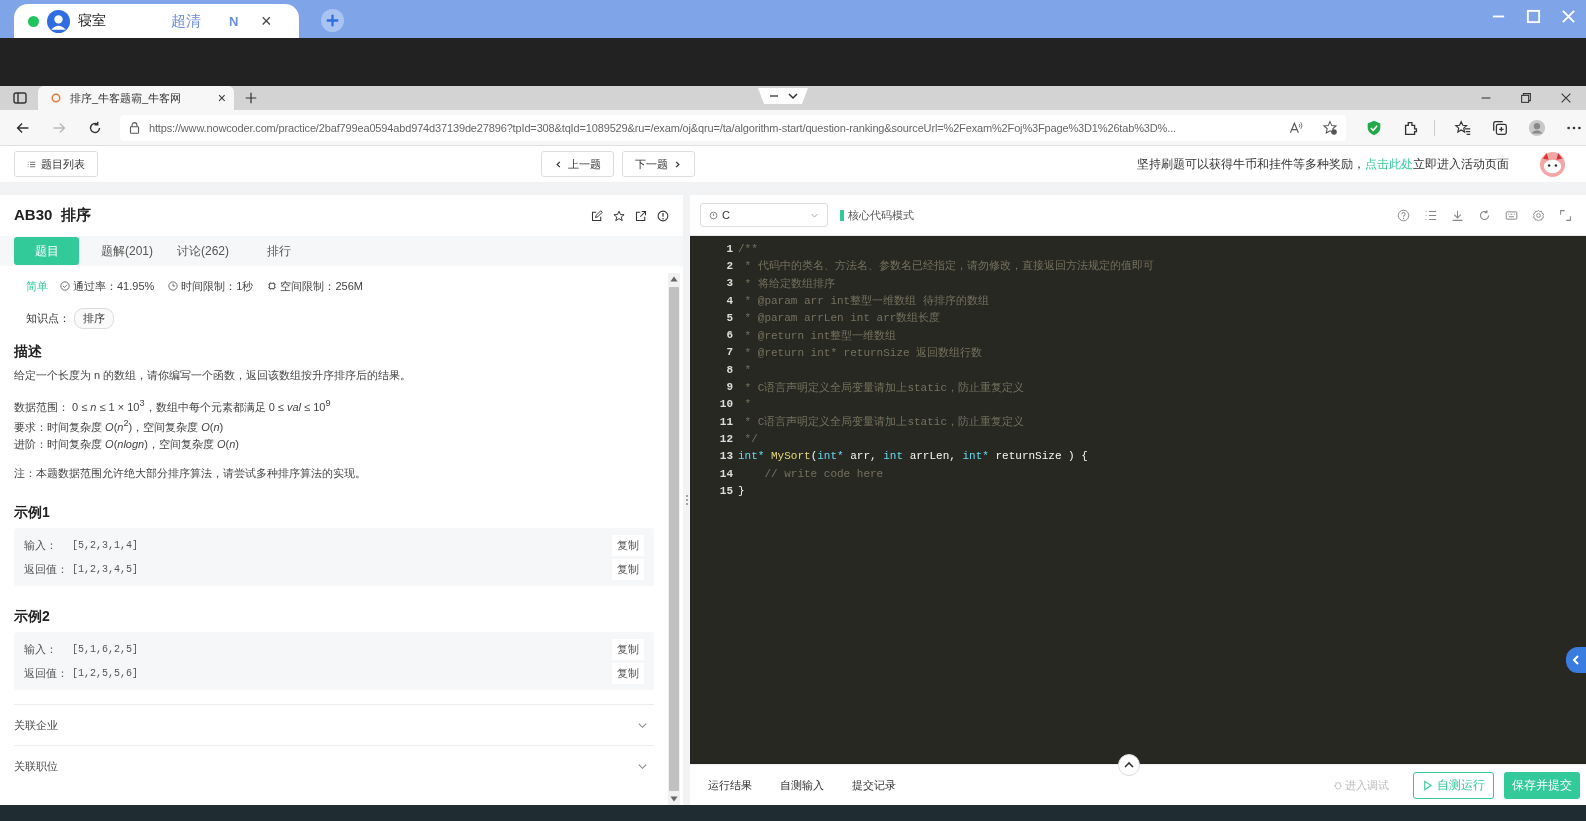 Image resolution: width=1586 pixels, height=821 pixels. Describe the element at coordinates (127, 251) in the screenshot. I see `problem-tab: 题解(201)` at that location.